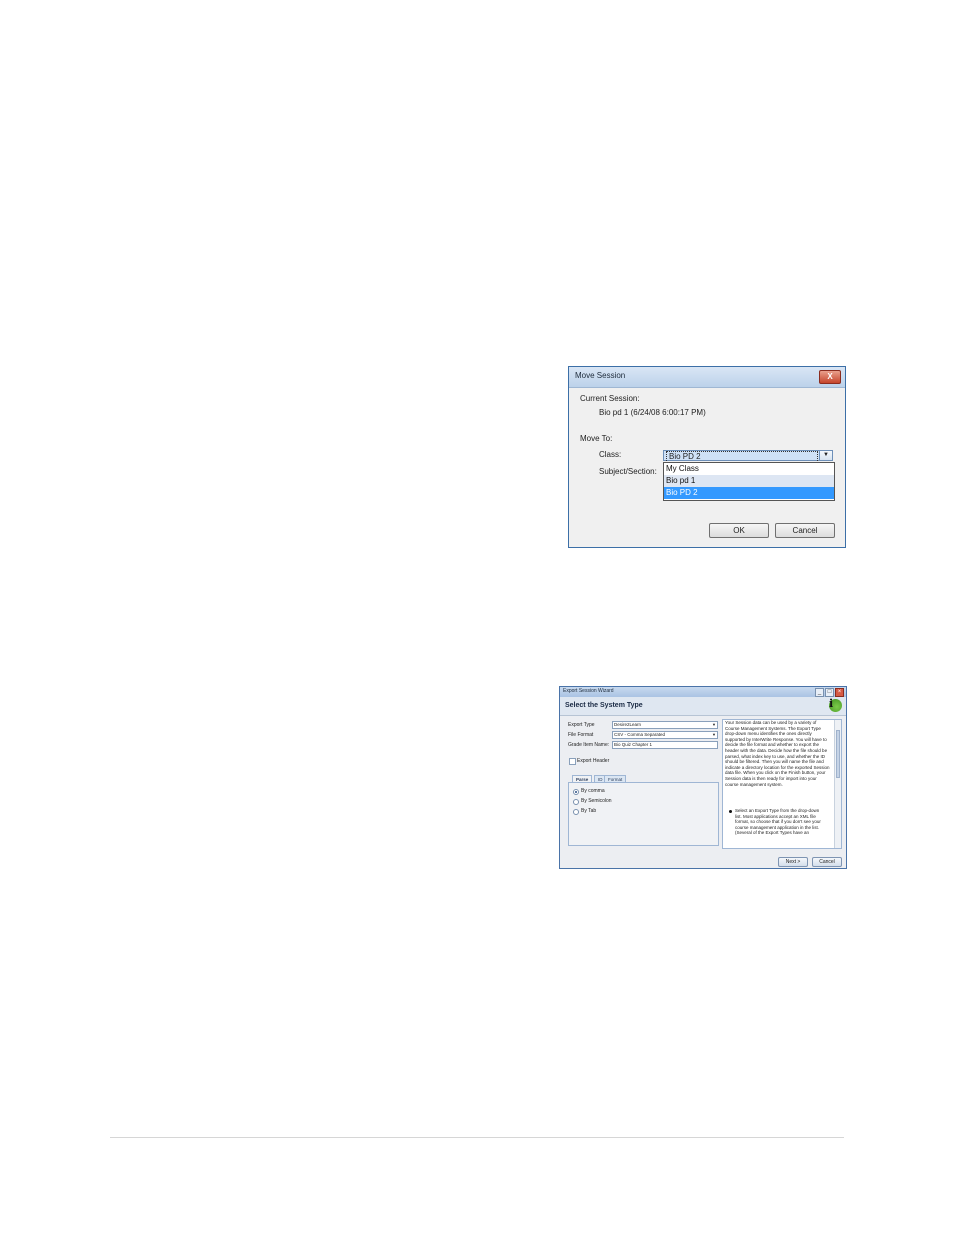 This screenshot has width=954, height=1235. I want to click on scrollbar-thumb, so click(838, 754).